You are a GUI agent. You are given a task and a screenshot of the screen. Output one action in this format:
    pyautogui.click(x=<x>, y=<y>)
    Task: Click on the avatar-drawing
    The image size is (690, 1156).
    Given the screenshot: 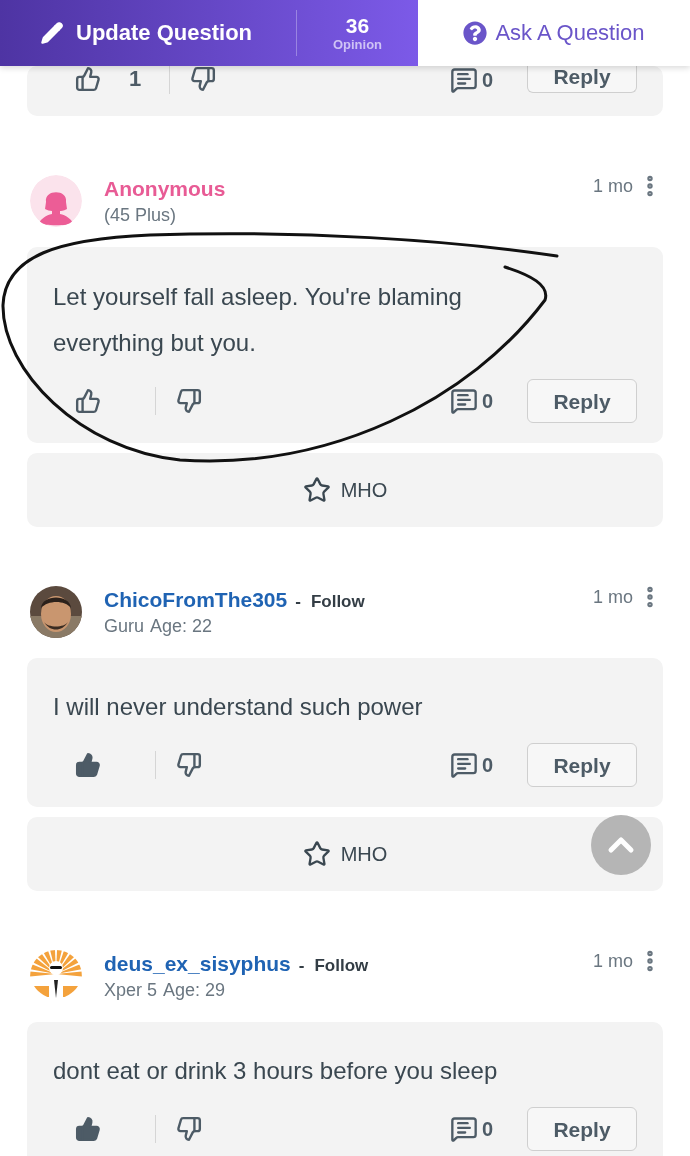 What is the action you would take?
    pyautogui.click(x=56, y=976)
    